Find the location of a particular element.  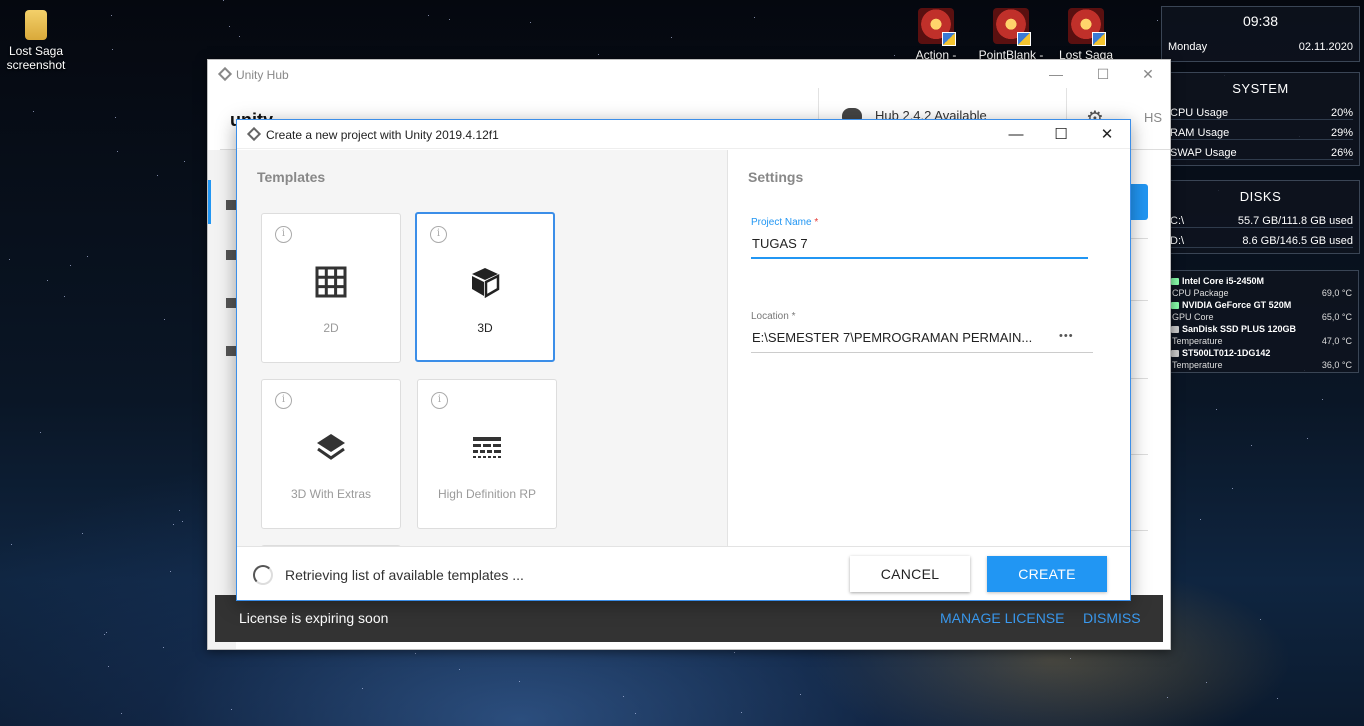

hw-name: ST500LT012-1DG142 is located at coordinates (1226, 353).